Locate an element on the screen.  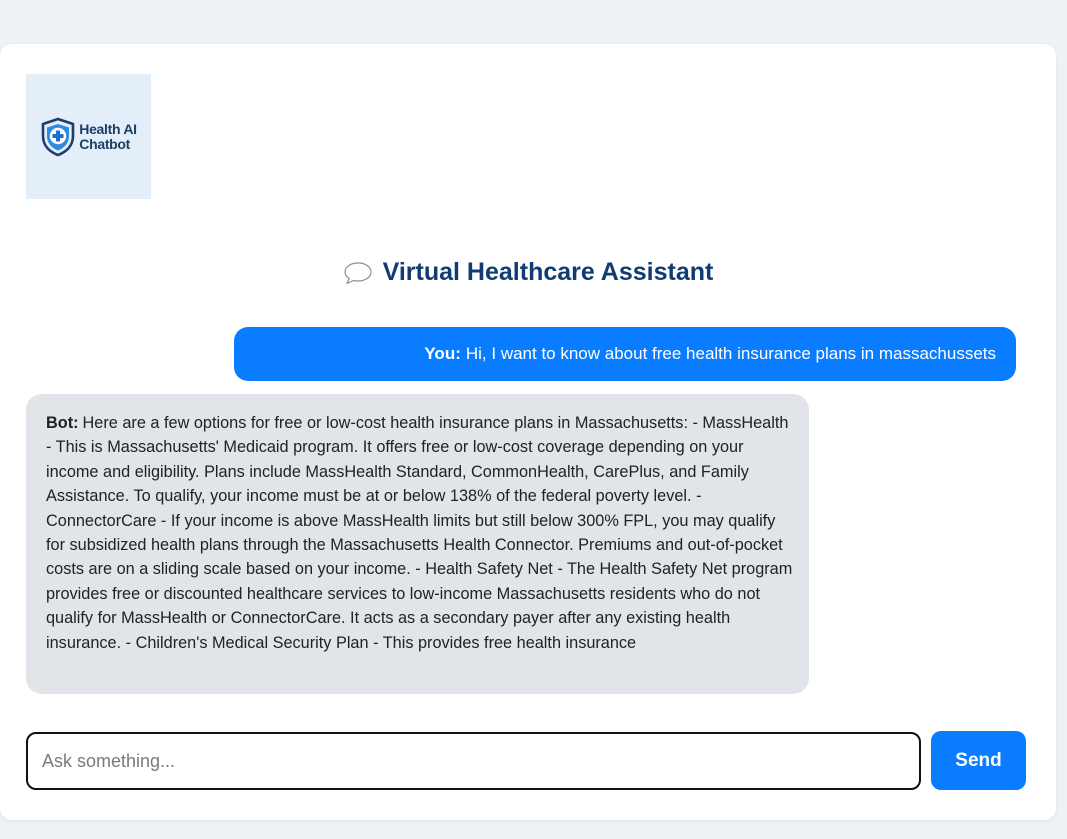
logo: Health AI Chatbot is located at coordinates (88, 136).